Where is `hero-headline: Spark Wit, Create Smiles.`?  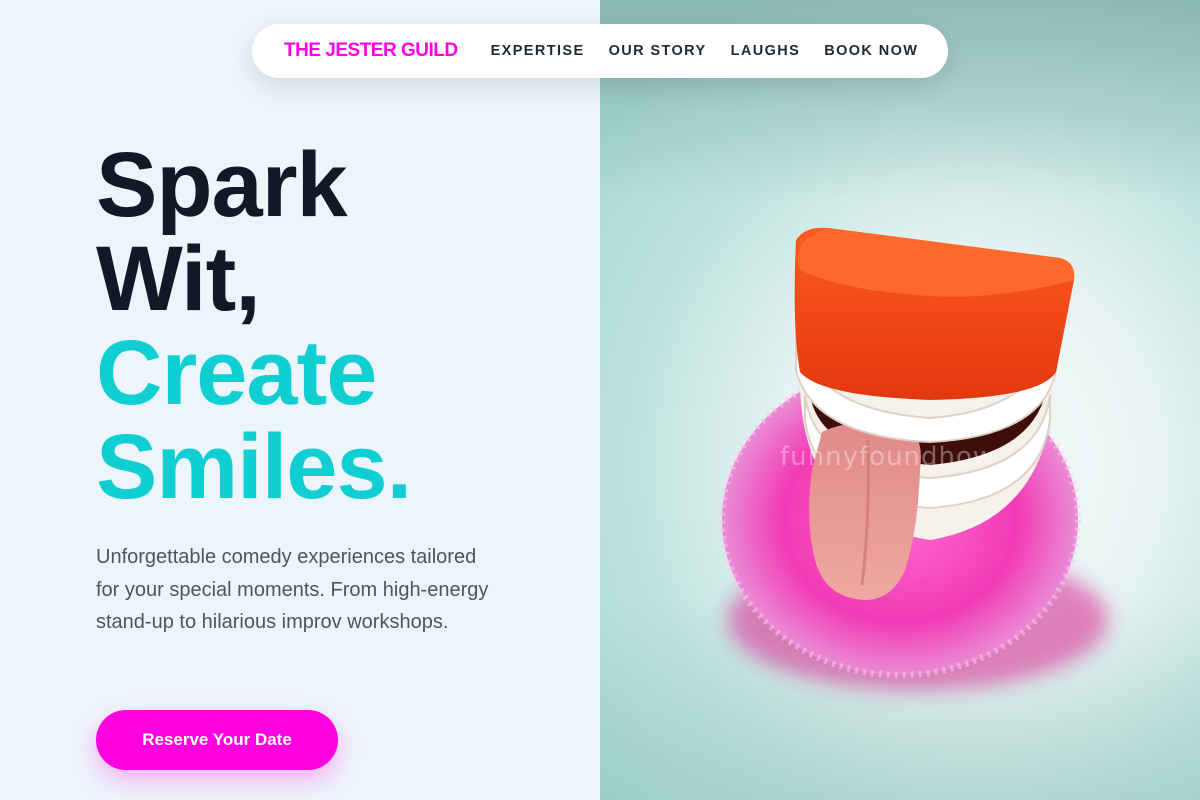 hero-headline: Spark Wit, Create Smiles. is located at coordinates (254, 326).